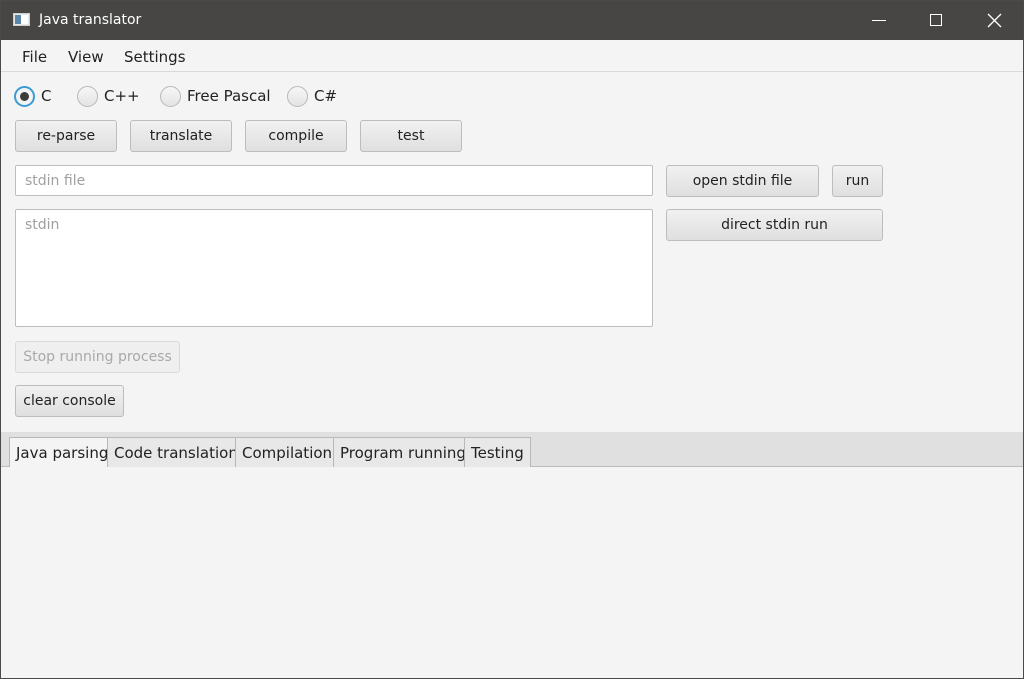 The width and height of the screenshot is (1024, 679). What do you see at coordinates (403, 452) in the screenshot?
I see `tab-program-running: Program running` at bounding box center [403, 452].